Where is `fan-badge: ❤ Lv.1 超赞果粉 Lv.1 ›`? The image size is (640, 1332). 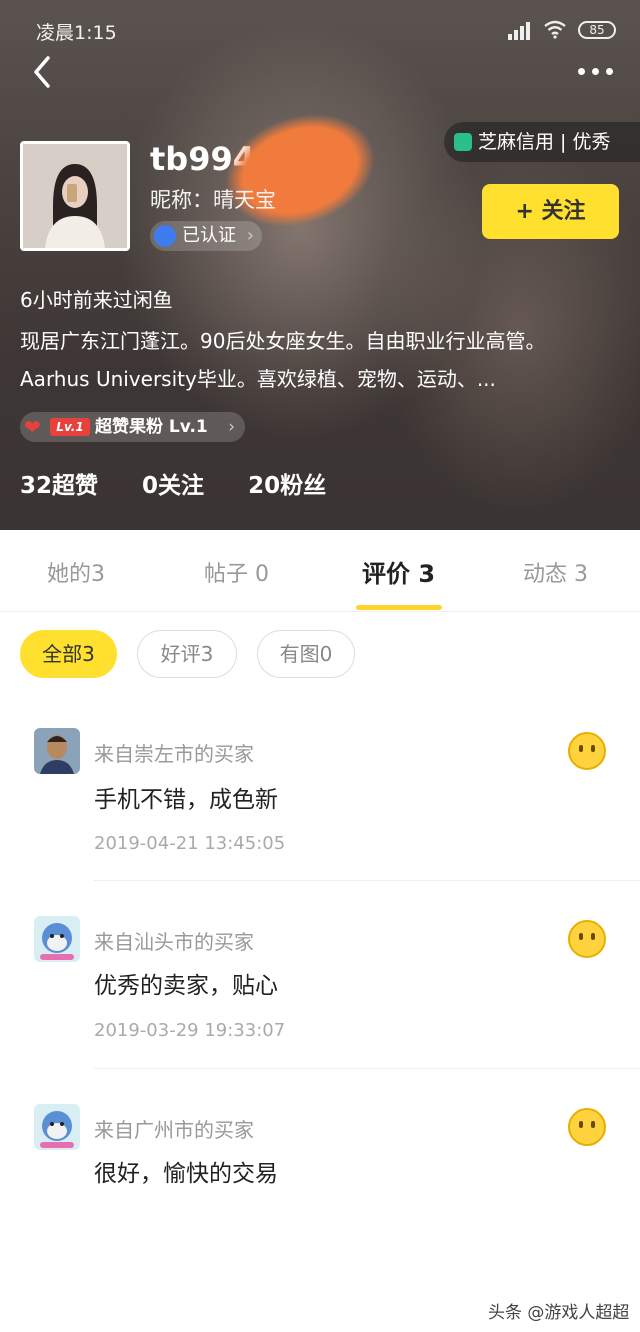
fan-badge: ❤ Lv.1 超赞果粉 Lv.1 › is located at coordinates (132, 427).